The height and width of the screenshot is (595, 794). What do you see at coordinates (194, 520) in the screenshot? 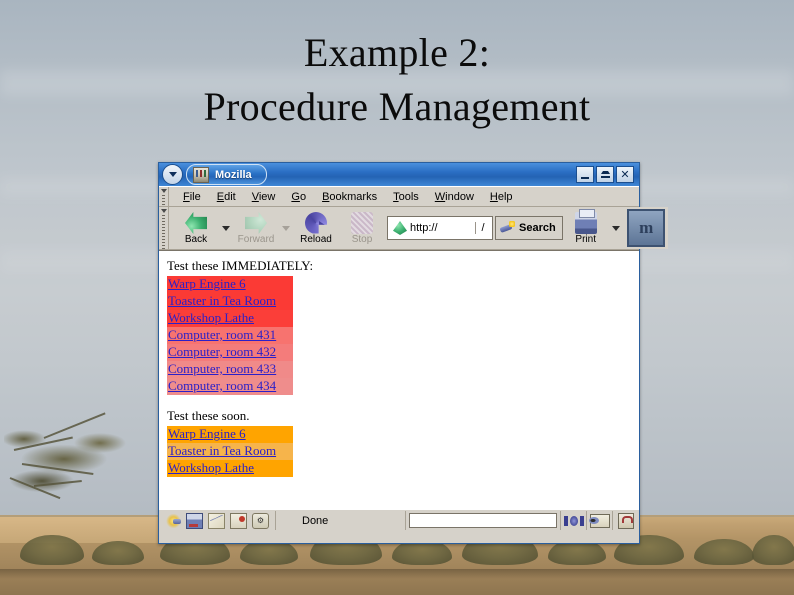
I see `composer-icon` at bounding box center [194, 520].